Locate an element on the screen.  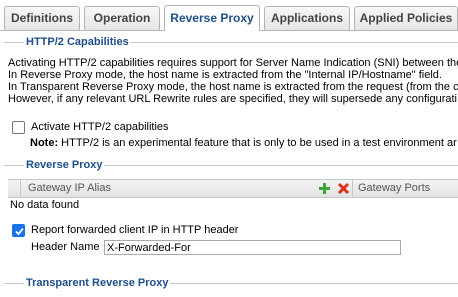
add-icon is located at coordinates (324, 188).